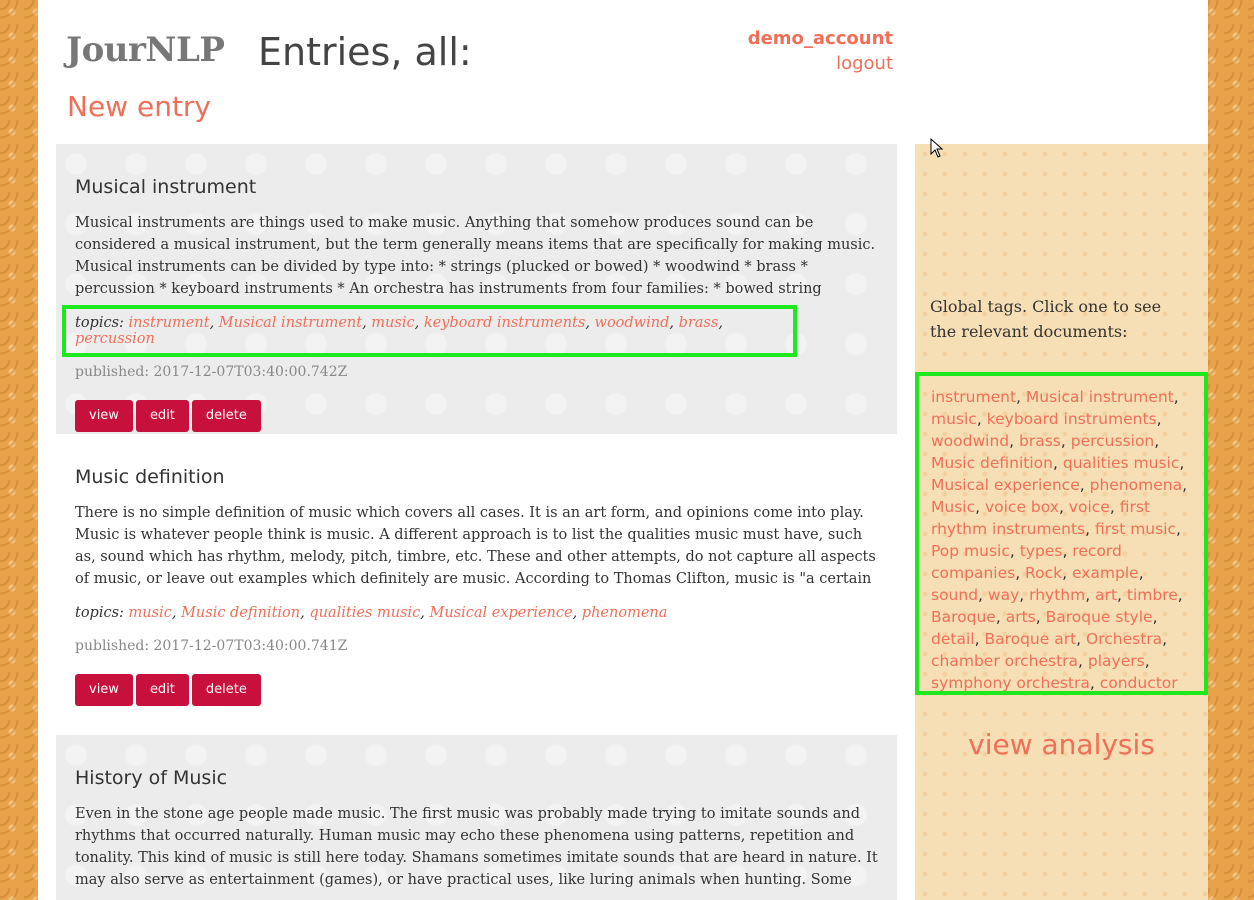 This screenshot has height=900, width=1254. Describe the element at coordinates (820, 63) in the screenshot. I see `logout-link: logout` at that location.